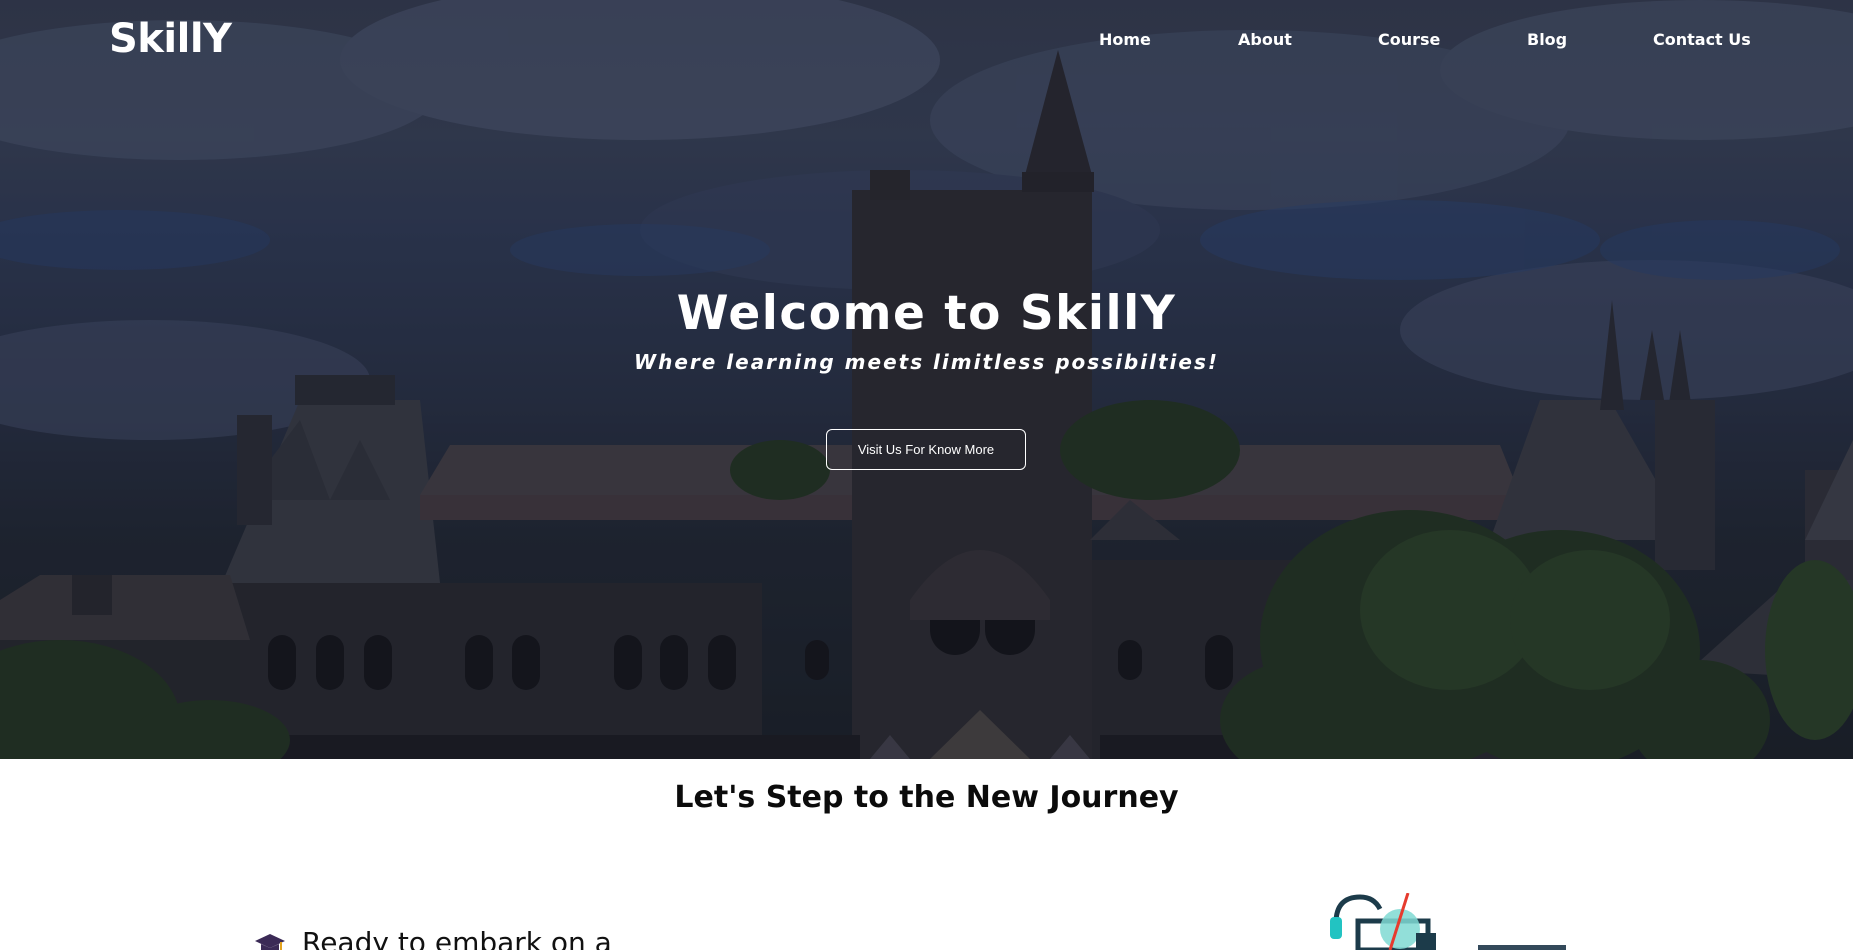 This screenshot has height=950, width=1853. What do you see at coordinates (1125, 39) in the screenshot?
I see `nav-link-home: Home` at bounding box center [1125, 39].